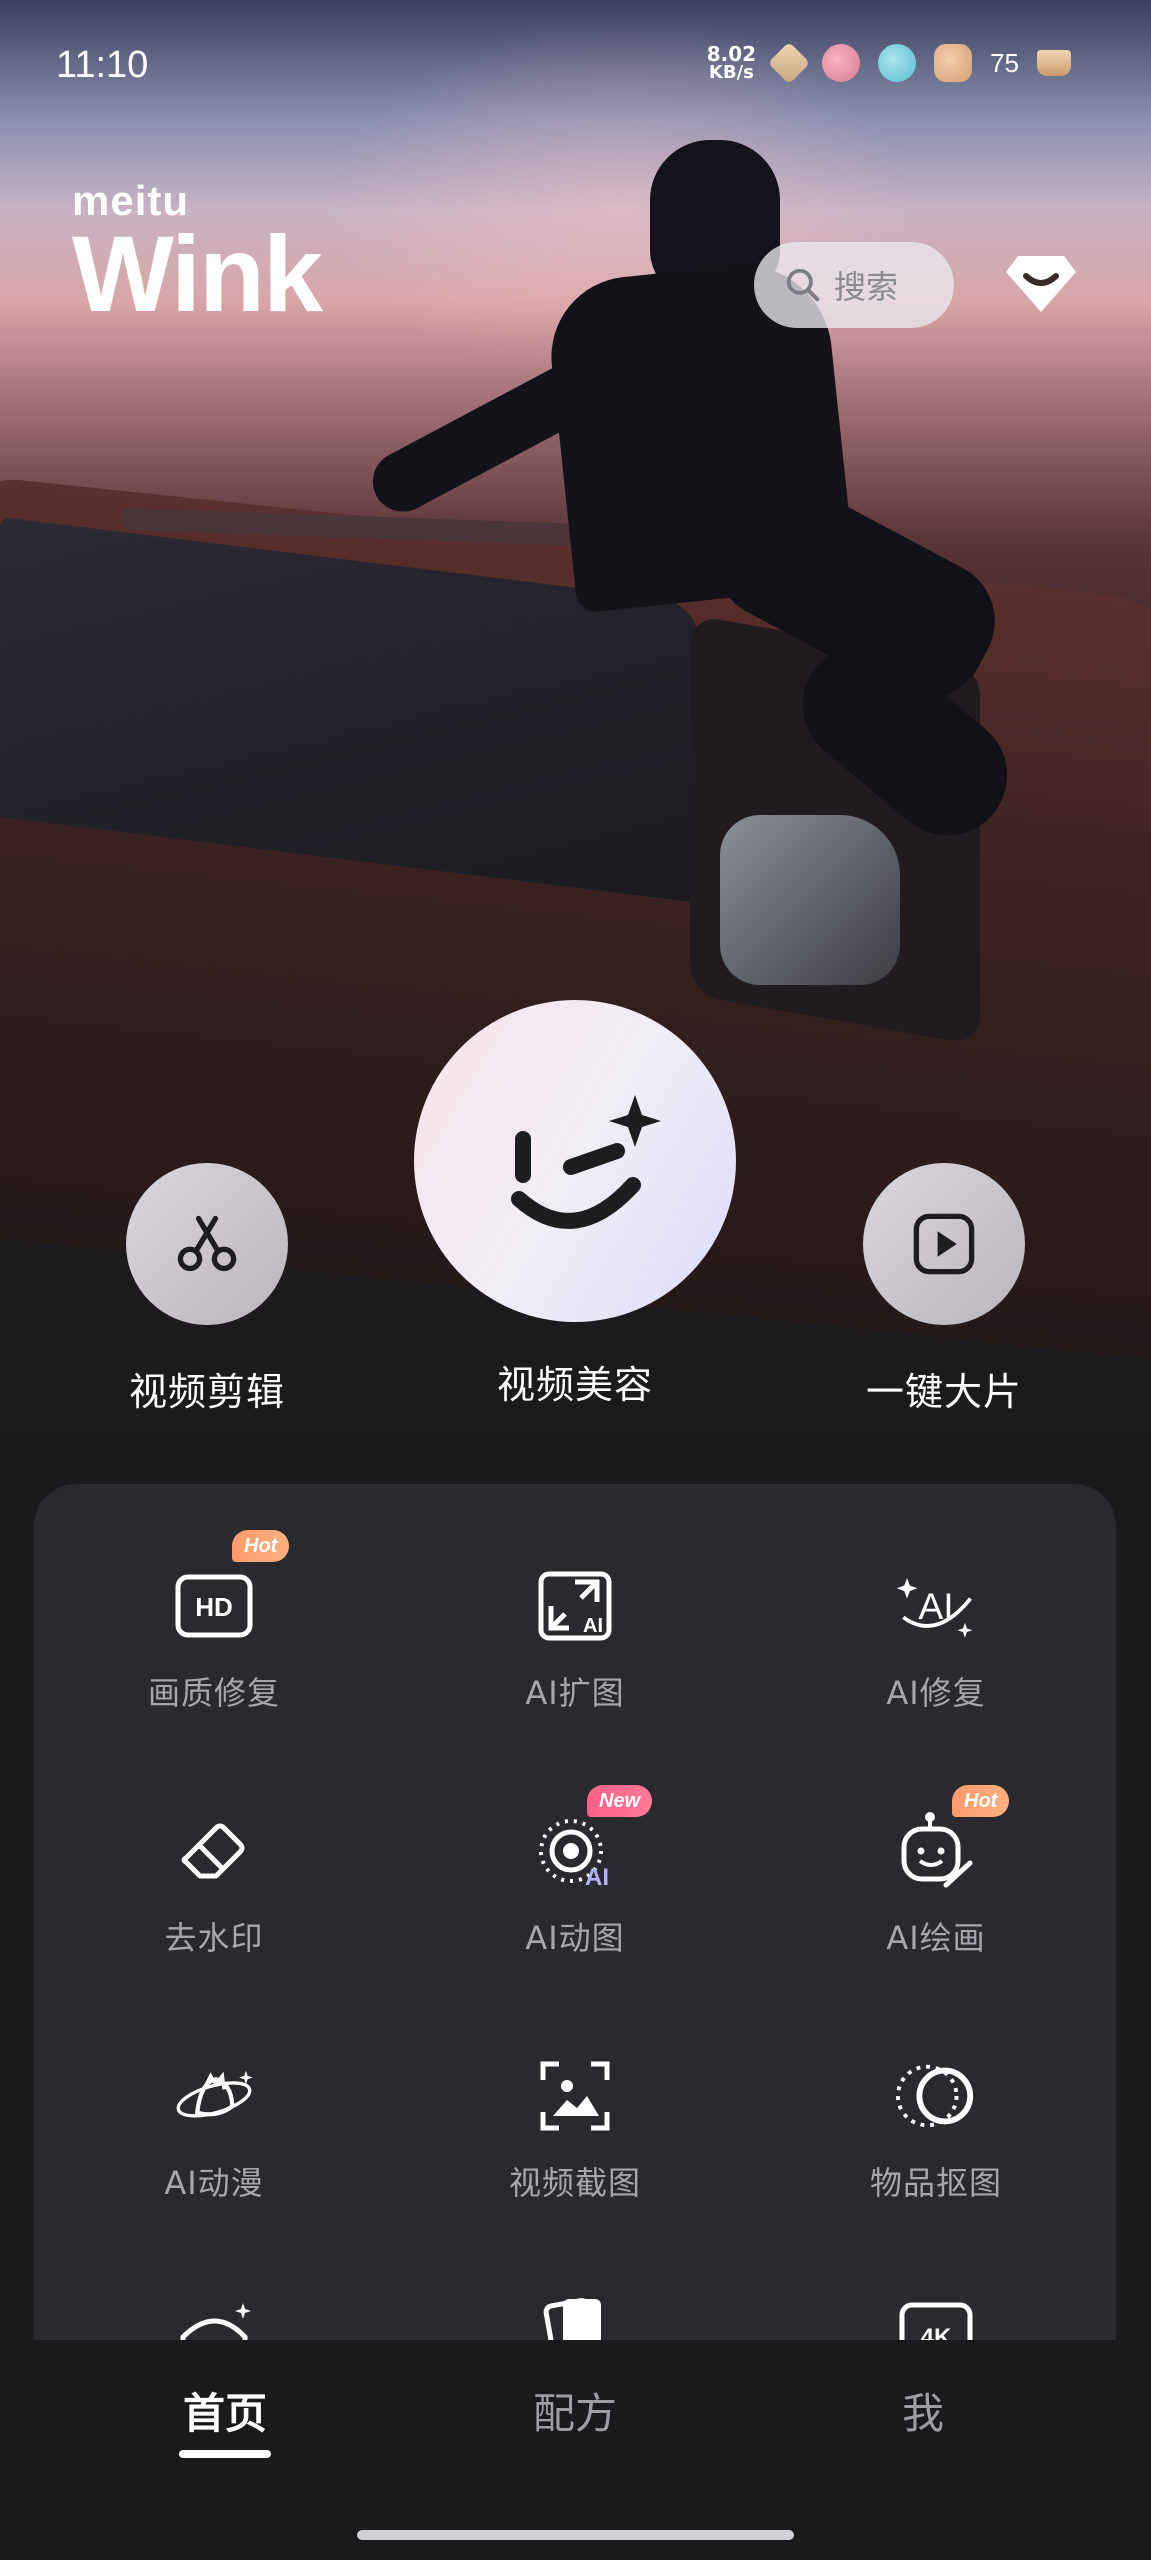 The image size is (1151, 2560). What do you see at coordinates (943, 1392) in the screenshot?
I see `one-click-blockbuster-label: 一键大片` at bounding box center [943, 1392].